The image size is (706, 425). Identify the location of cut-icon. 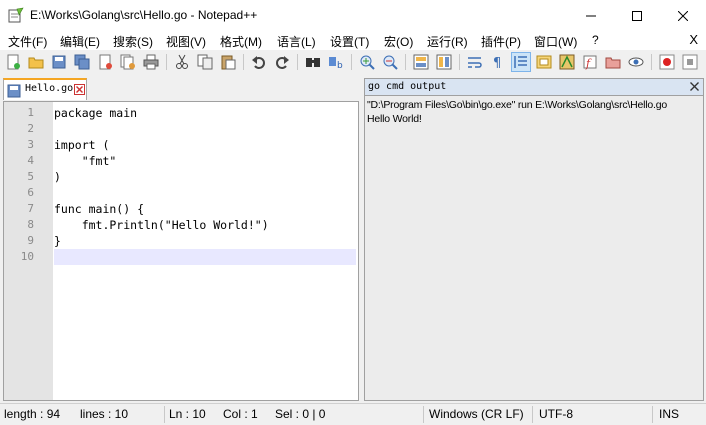
(182, 62).